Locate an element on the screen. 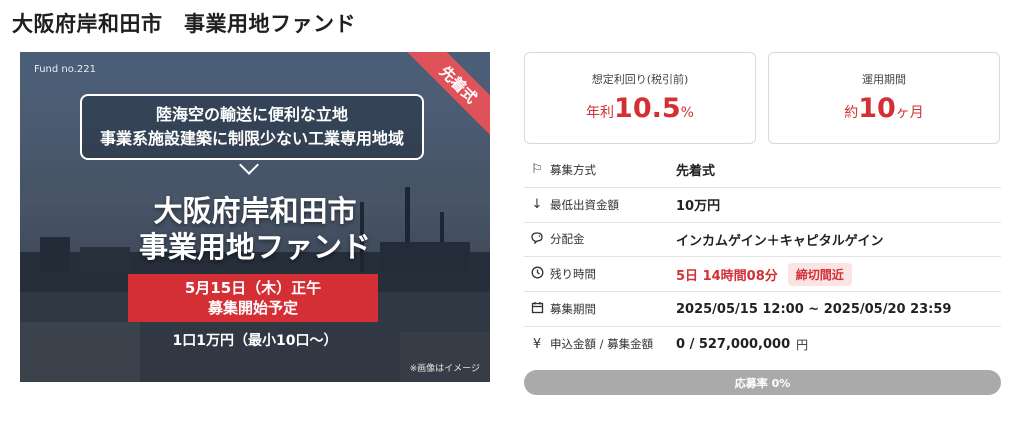 Image resolution: width=1024 pixels, height=421 pixels. info-label: 最低出資金額 is located at coordinates (584, 204).